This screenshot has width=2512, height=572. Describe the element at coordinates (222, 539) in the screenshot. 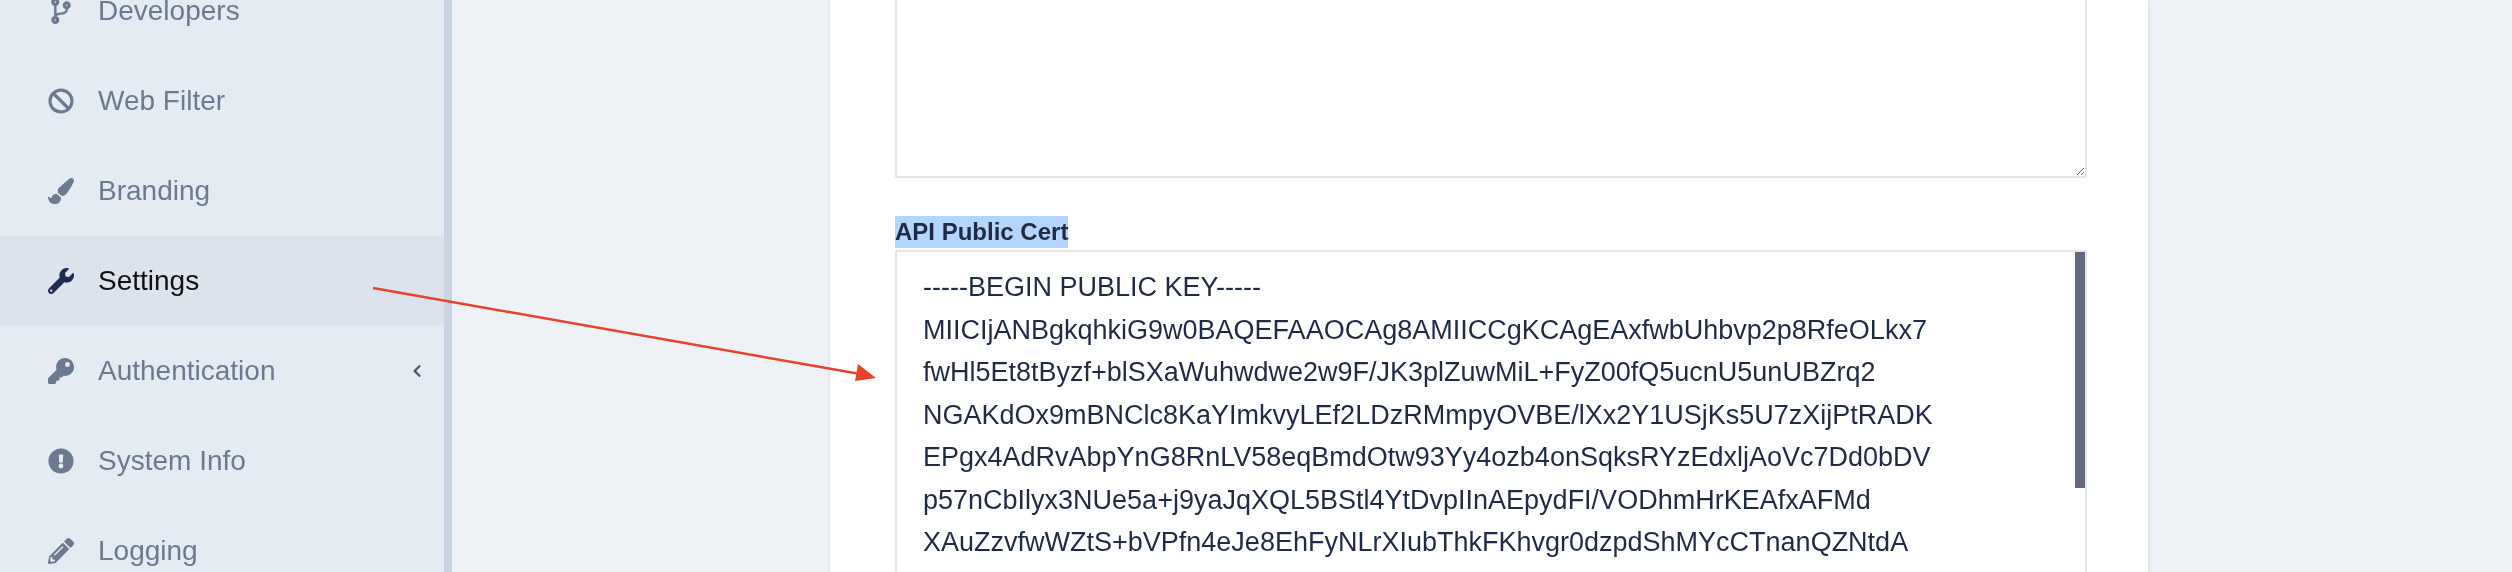

I see `sidebar-item: Logging` at that location.